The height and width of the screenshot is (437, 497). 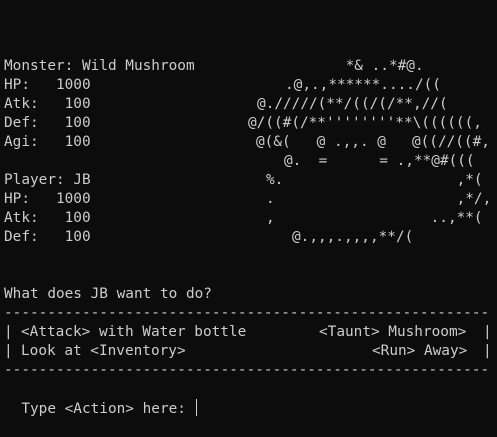 I want to click on run-option: <Run> Away>, so click(x=419, y=351).